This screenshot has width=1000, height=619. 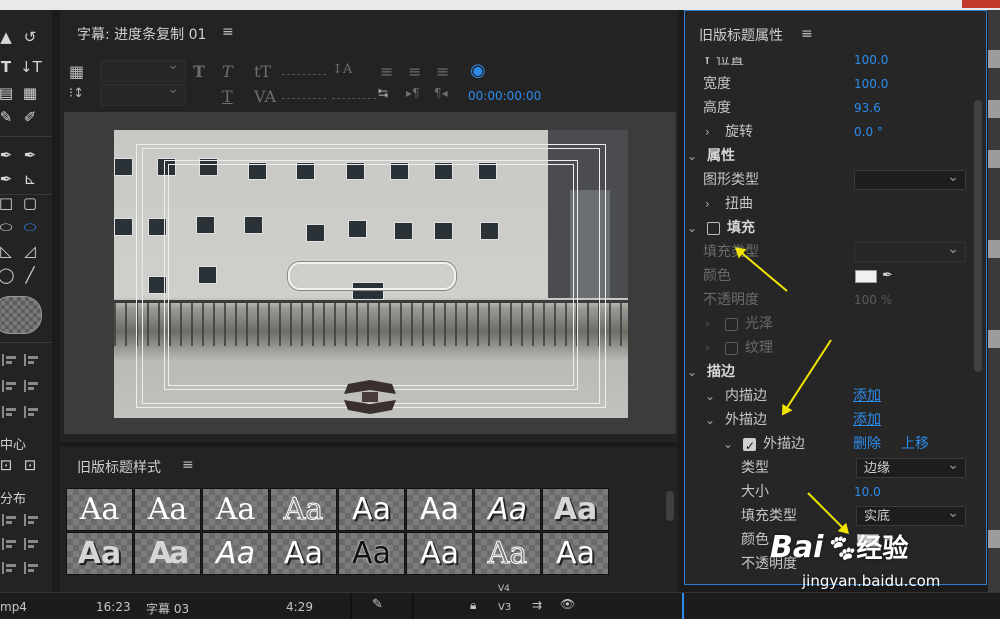 What do you see at coordinates (32, 568) in the screenshot?
I see `distribute-bottom-icon` at bounding box center [32, 568].